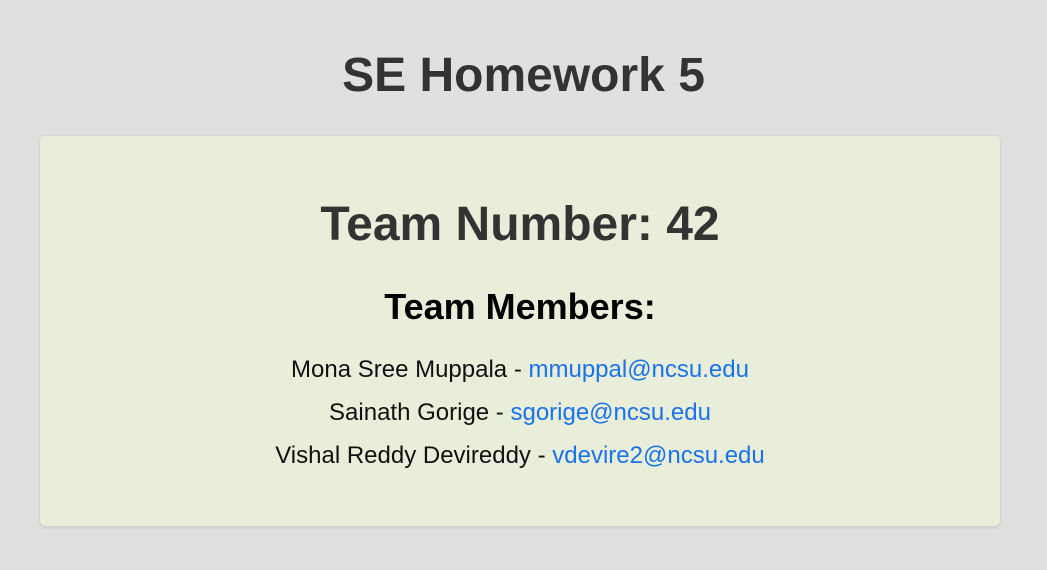 The width and height of the screenshot is (1047, 570). I want to click on page-title: SE Homework 5, so click(523, 75).